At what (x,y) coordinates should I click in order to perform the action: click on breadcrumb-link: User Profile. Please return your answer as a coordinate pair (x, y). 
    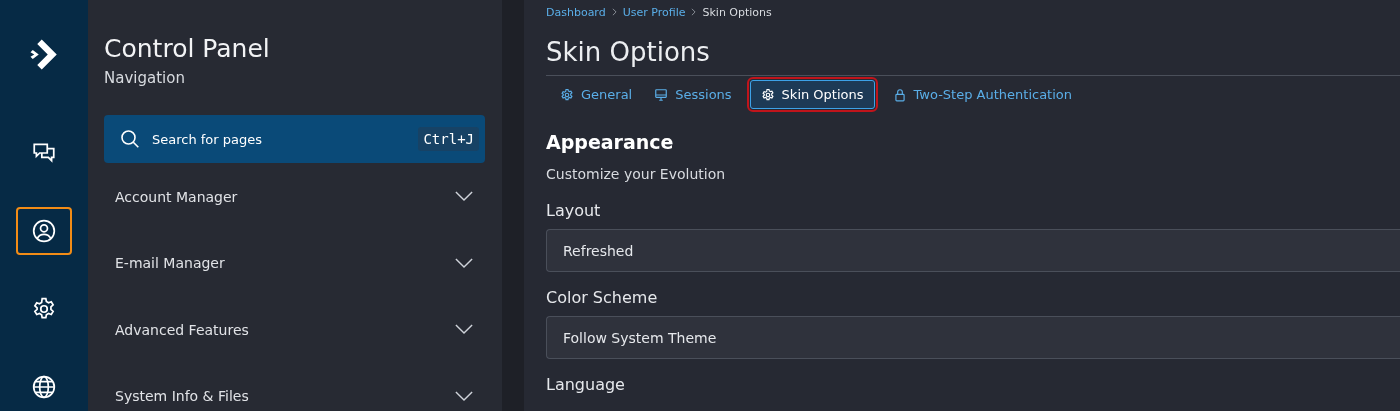
    Looking at the image, I should click on (654, 12).